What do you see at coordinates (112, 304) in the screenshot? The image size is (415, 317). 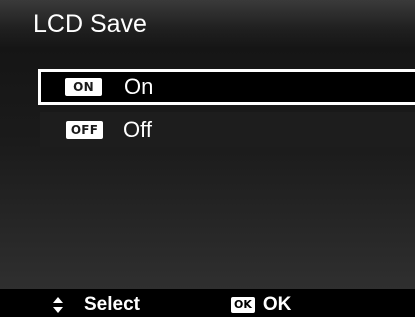 I see `select-hint-label: Select` at bounding box center [112, 304].